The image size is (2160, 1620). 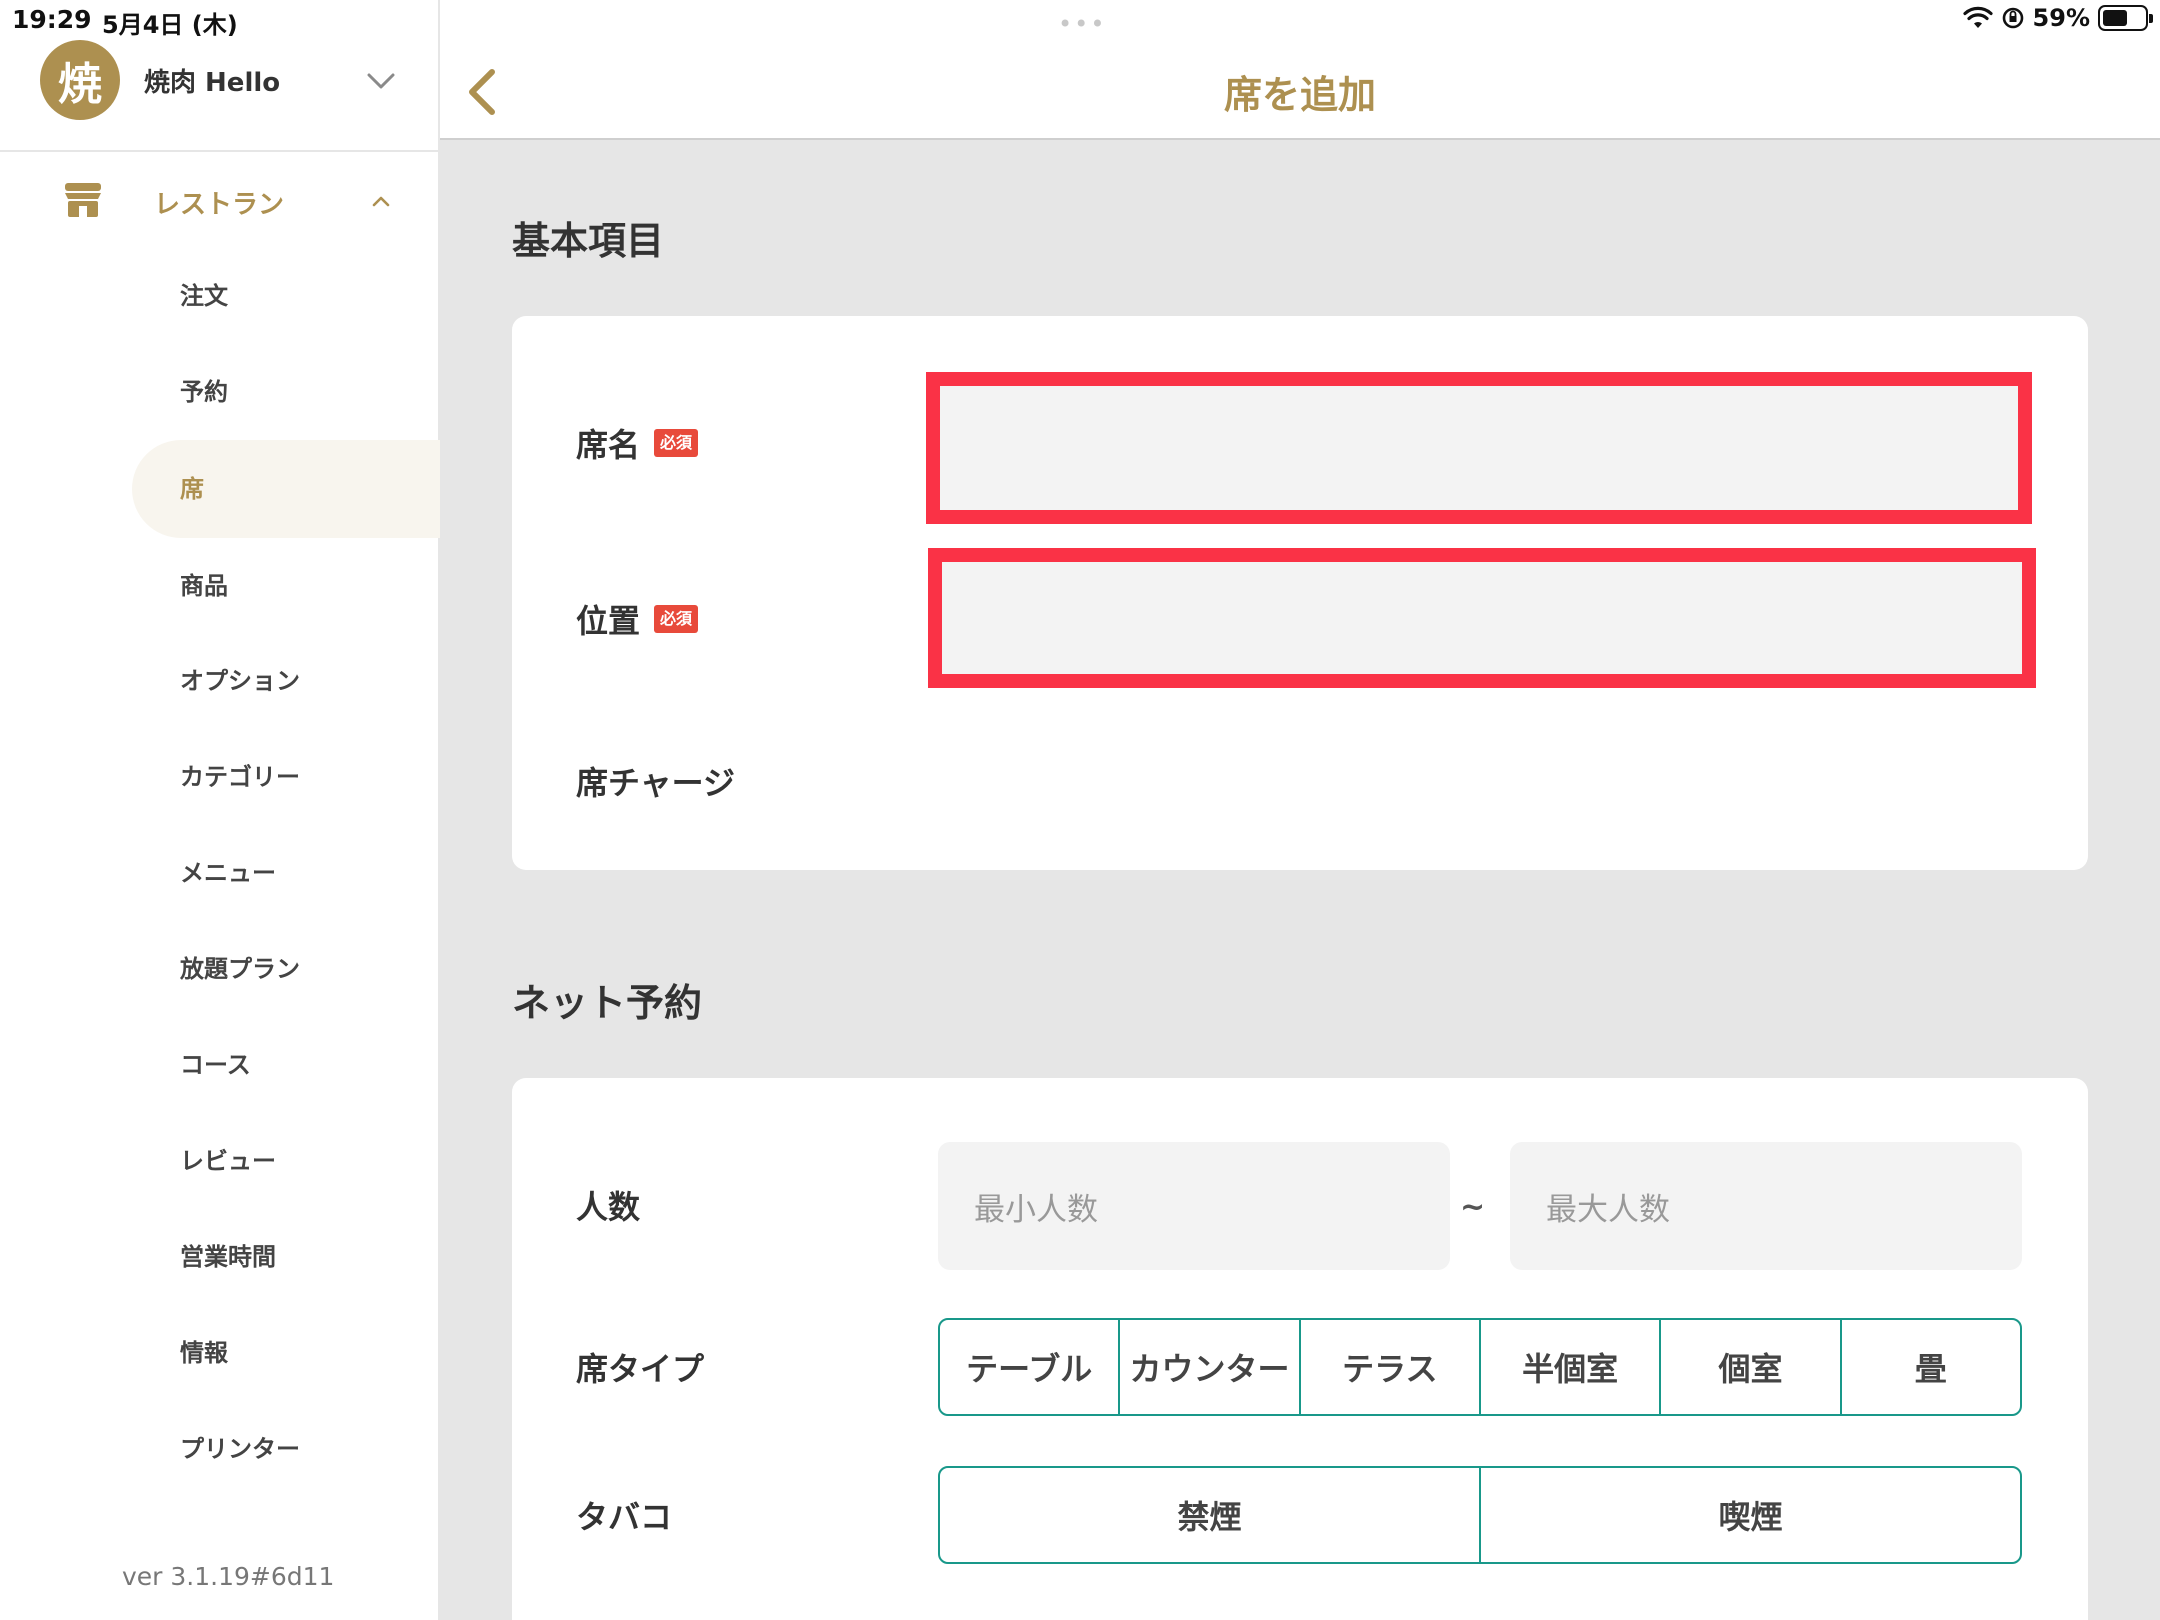 I want to click on app-version: ver 3.1.19#6d11, so click(x=228, y=1576).